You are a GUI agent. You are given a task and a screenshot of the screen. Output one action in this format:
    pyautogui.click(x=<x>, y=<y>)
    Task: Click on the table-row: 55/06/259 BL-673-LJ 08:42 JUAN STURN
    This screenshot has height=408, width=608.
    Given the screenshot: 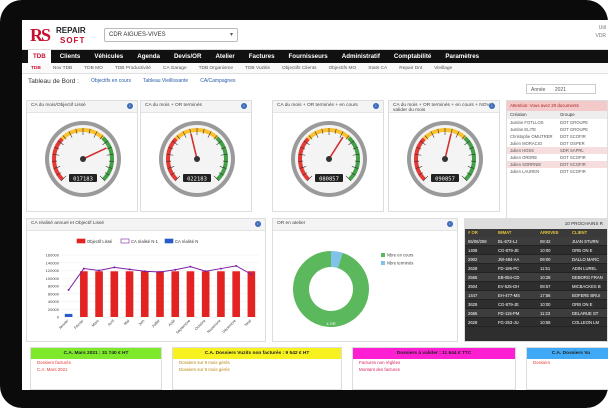 What is the action you would take?
    pyautogui.click(x=536, y=241)
    